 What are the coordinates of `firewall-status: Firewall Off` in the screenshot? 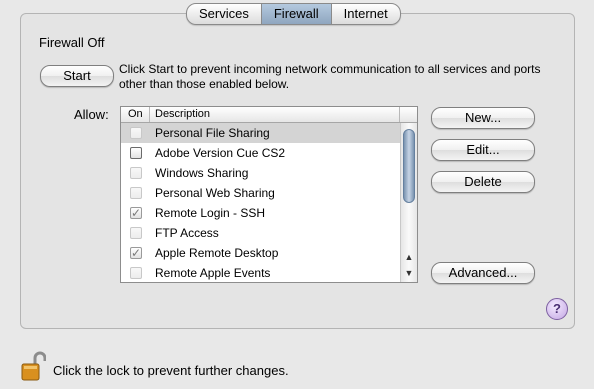 It's located at (72, 42).